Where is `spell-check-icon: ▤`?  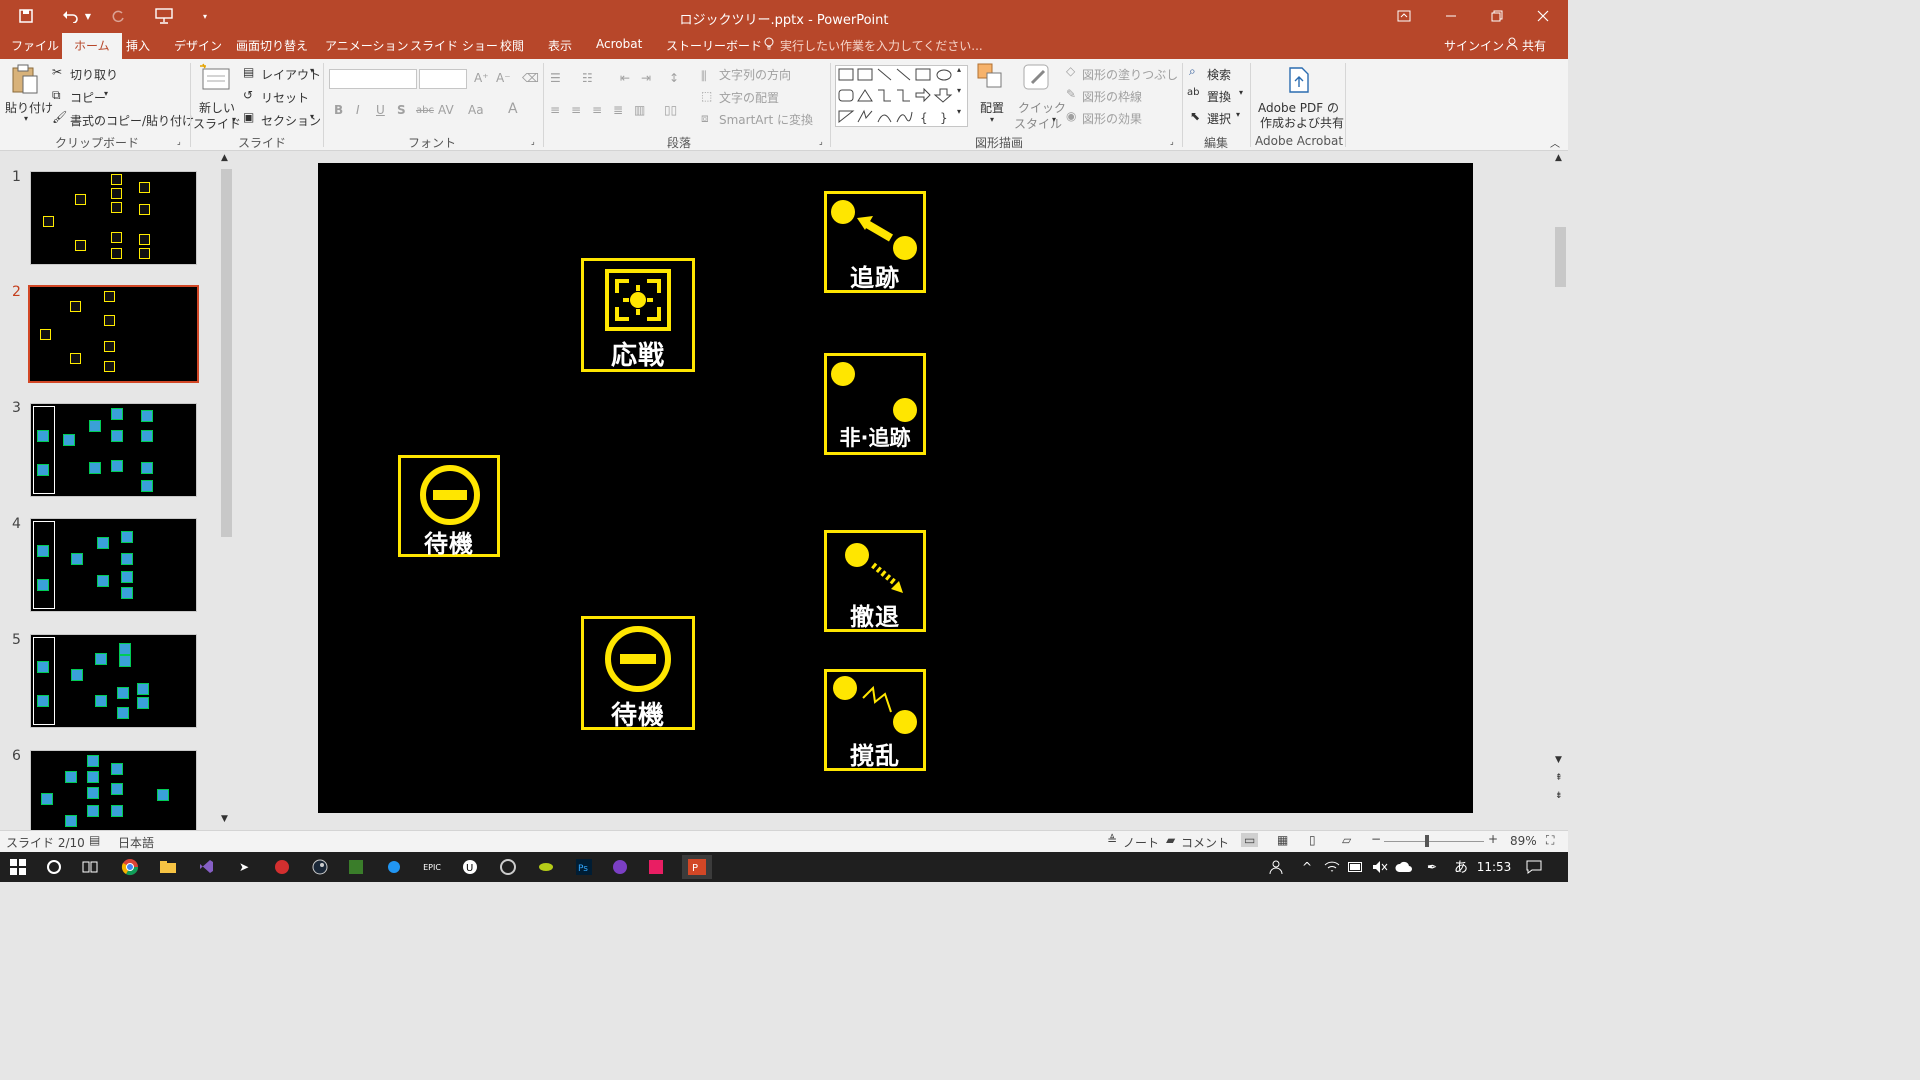
spell-check-icon: ▤ is located at coordinates (94, 840).